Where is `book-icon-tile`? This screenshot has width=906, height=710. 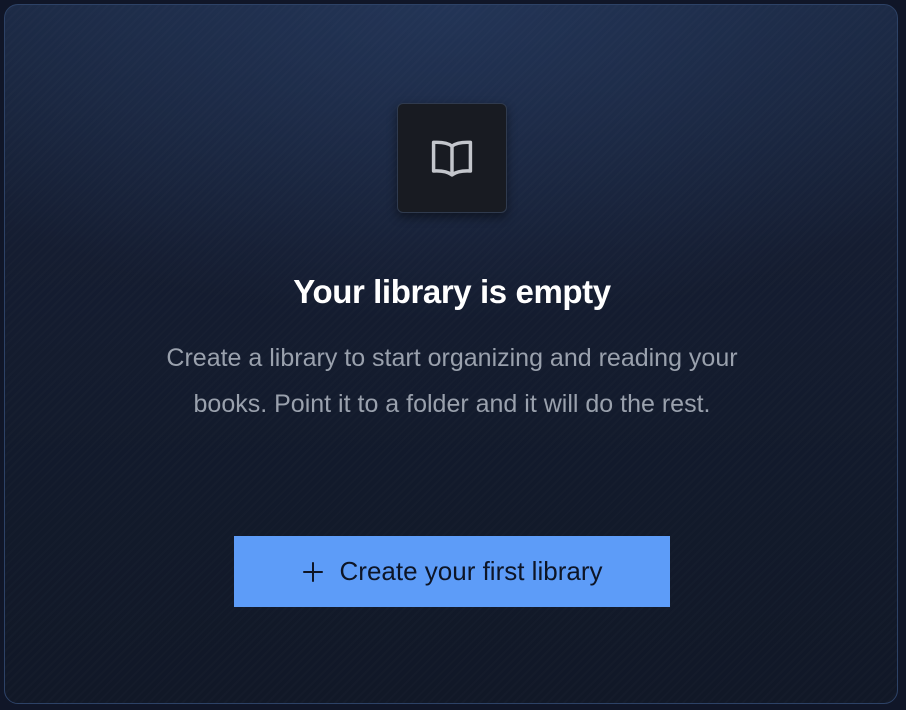
book-icon-tile is located at coordinates (452, 158).